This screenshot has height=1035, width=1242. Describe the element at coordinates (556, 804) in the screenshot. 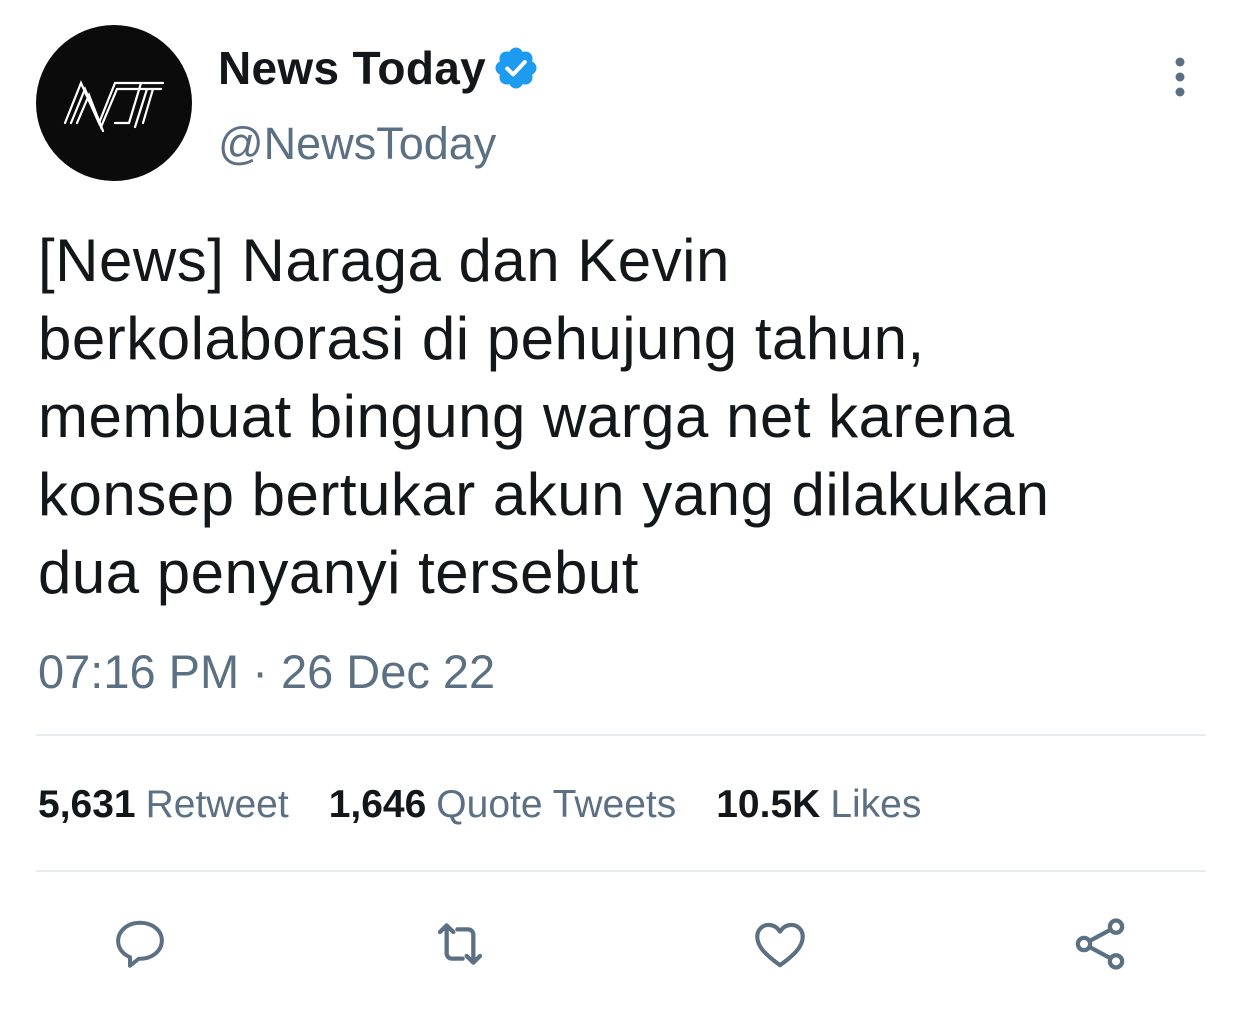

I see `quote-label: Quote Tweets` at that location.